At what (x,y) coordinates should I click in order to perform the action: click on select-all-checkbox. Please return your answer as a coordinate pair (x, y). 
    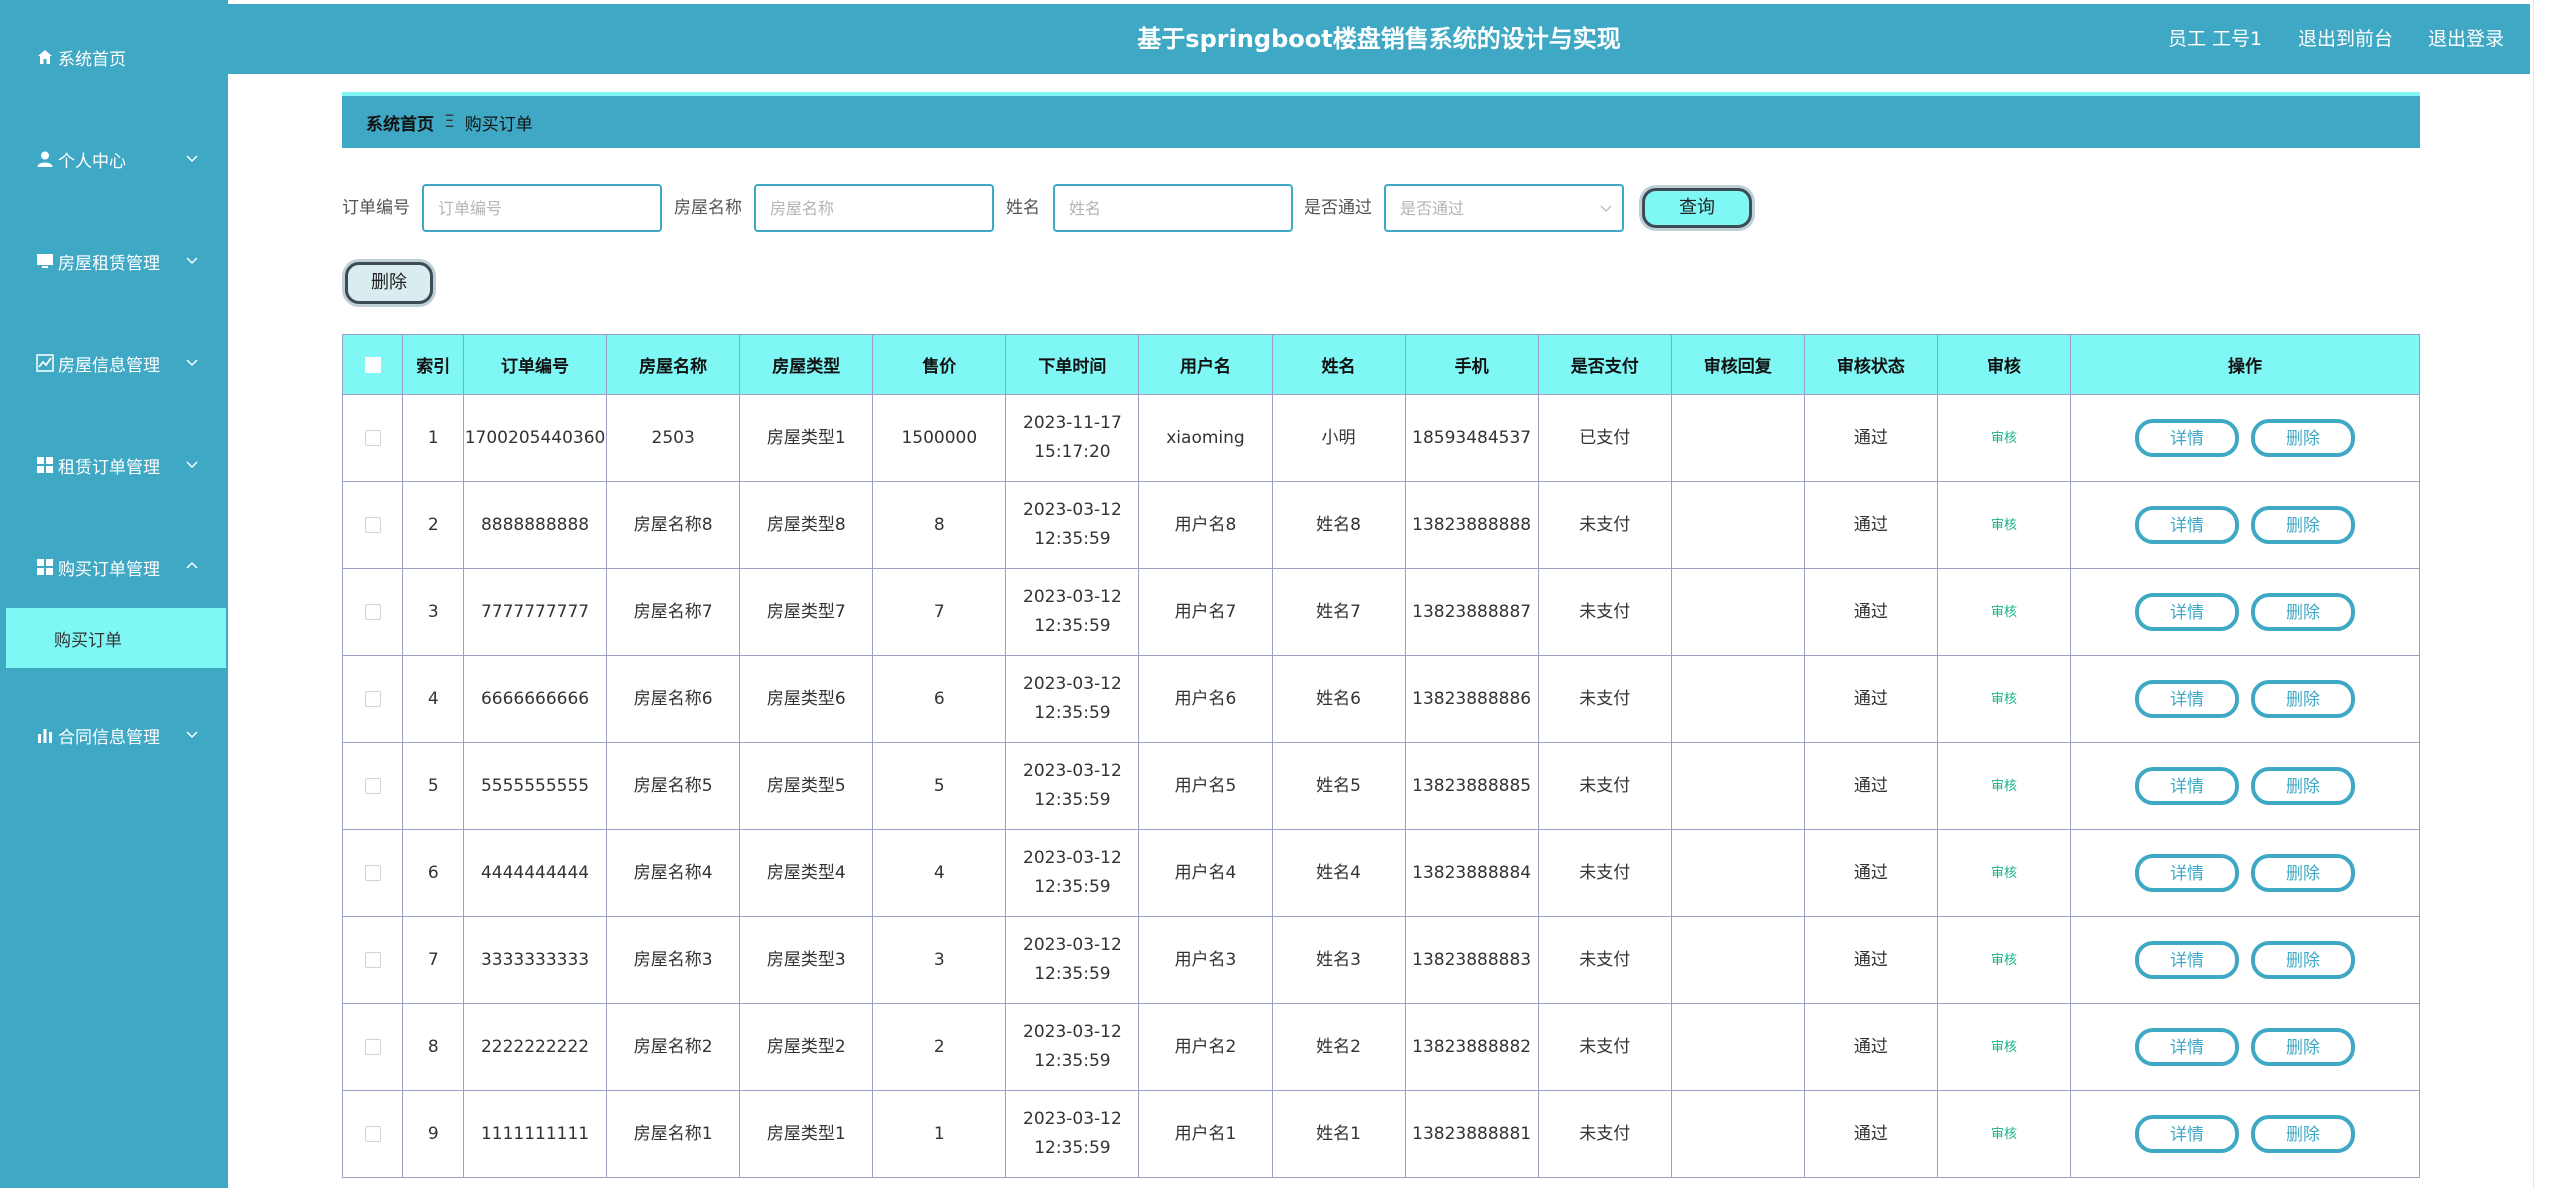
    Looking at the image, I should click on (372, 364).